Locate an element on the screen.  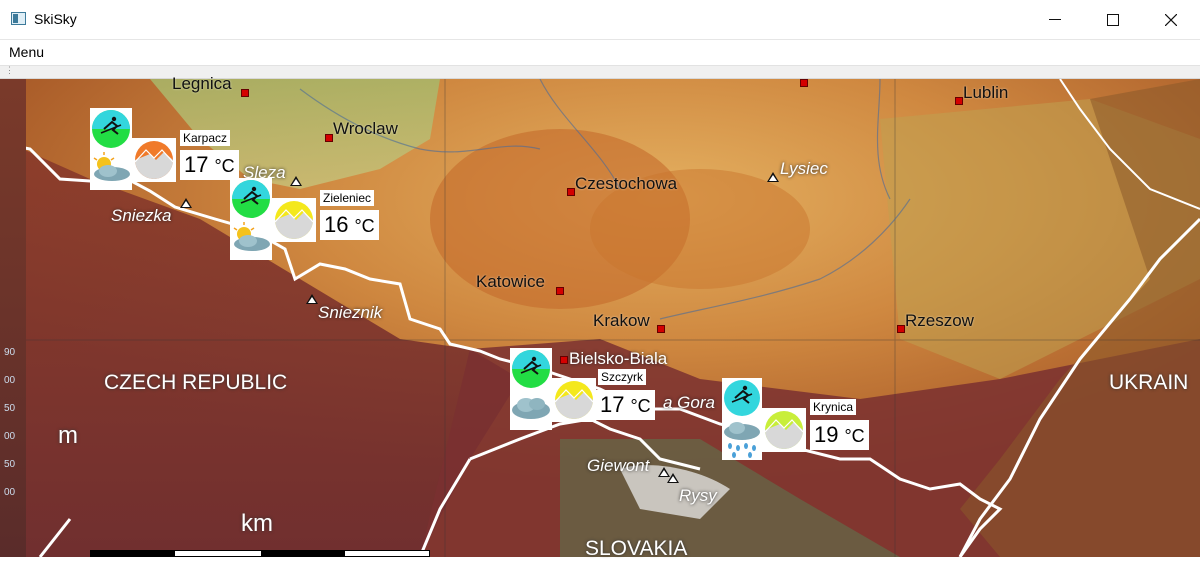
city-marker-legnica is located at coordinates (245, 93).